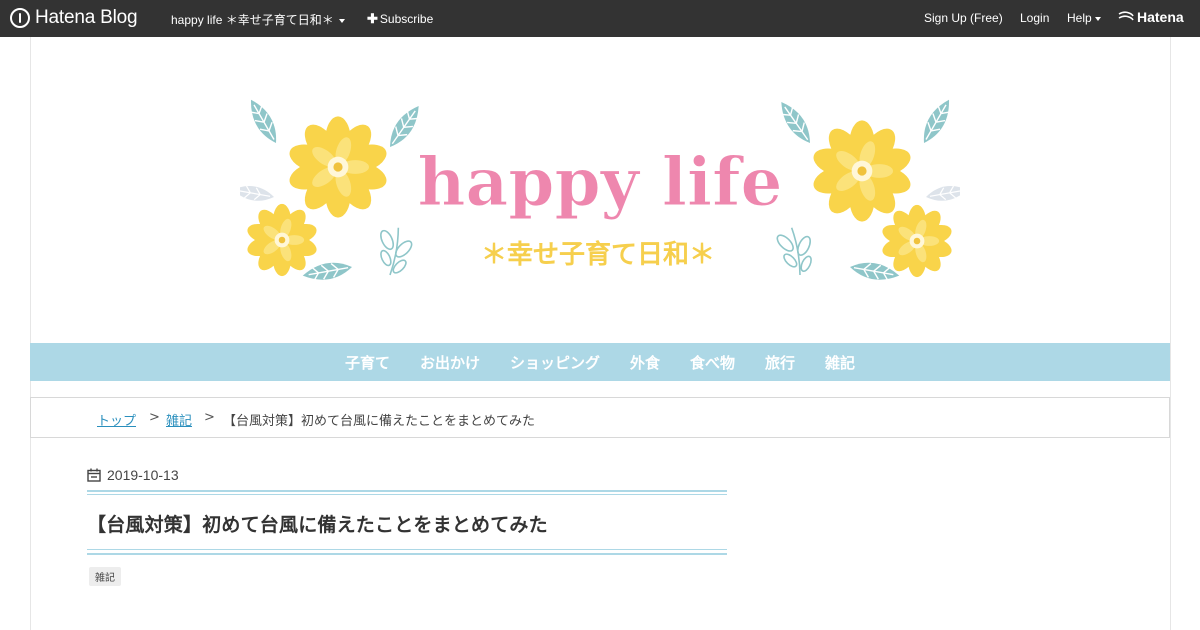 The height and width of the screenshot is (630, 1200). I want to click on blog-name-dropdown: happy life ＊幸せ子育て日和＊, so click(258, 19).